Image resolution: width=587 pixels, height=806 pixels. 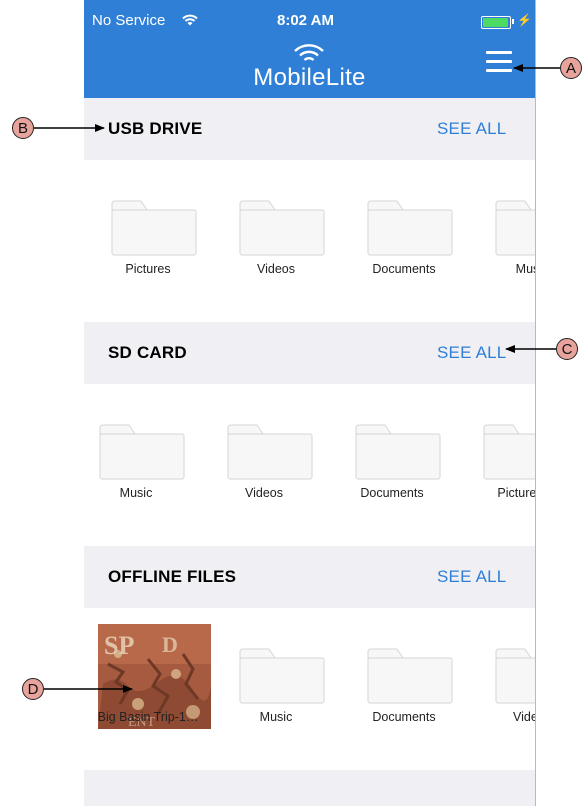 What do you see at coordinates (567, 349) in the screenshot?
I see `callout-c: C` at bounding box center [567, 349].